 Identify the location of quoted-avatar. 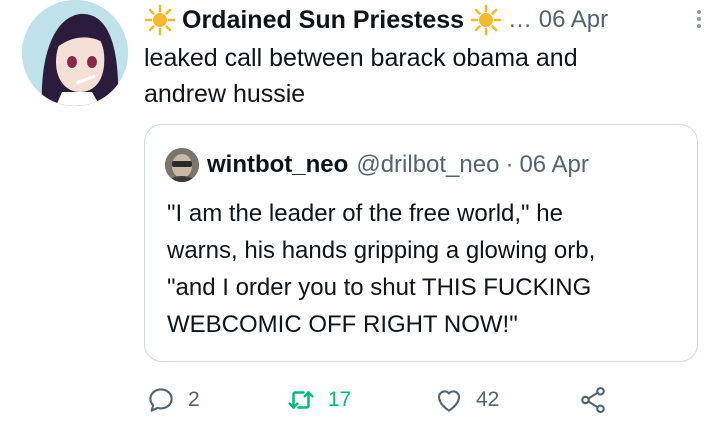
(182, 165).